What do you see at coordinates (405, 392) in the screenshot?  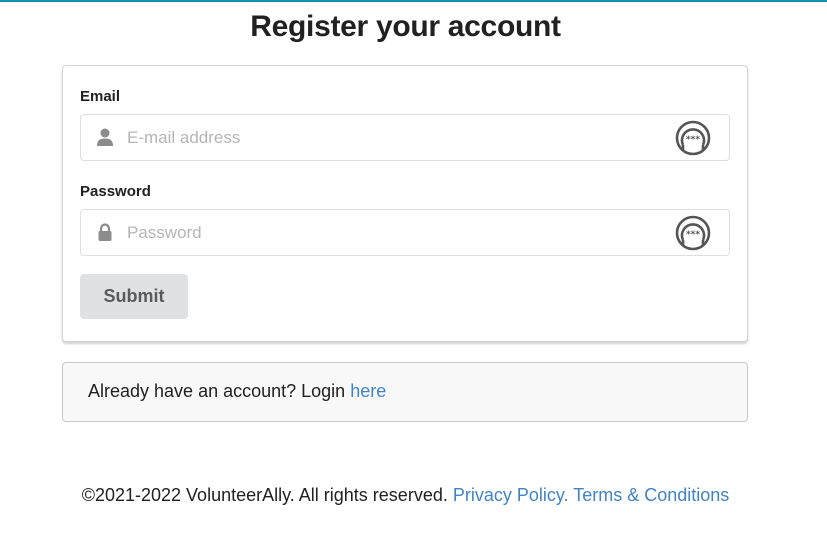 I see `login-prompt-panel: Already have an account? Login here` at bounding box center [405, 392].